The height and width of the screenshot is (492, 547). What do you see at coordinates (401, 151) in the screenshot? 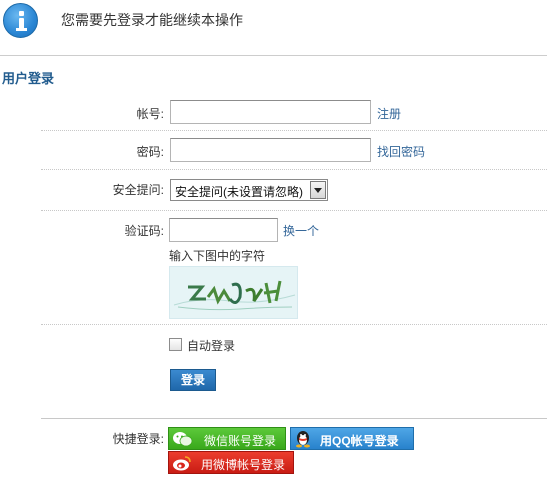
I see `forgot-password-link: 找回密码` at bounding box center [401, 151].